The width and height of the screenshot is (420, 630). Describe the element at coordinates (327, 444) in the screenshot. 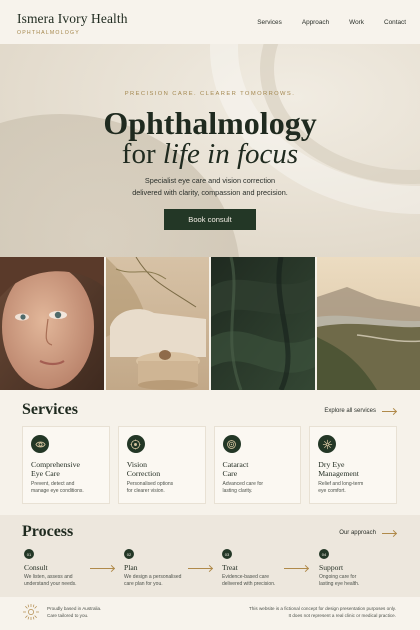

I see `sparkle-icon` at that location.